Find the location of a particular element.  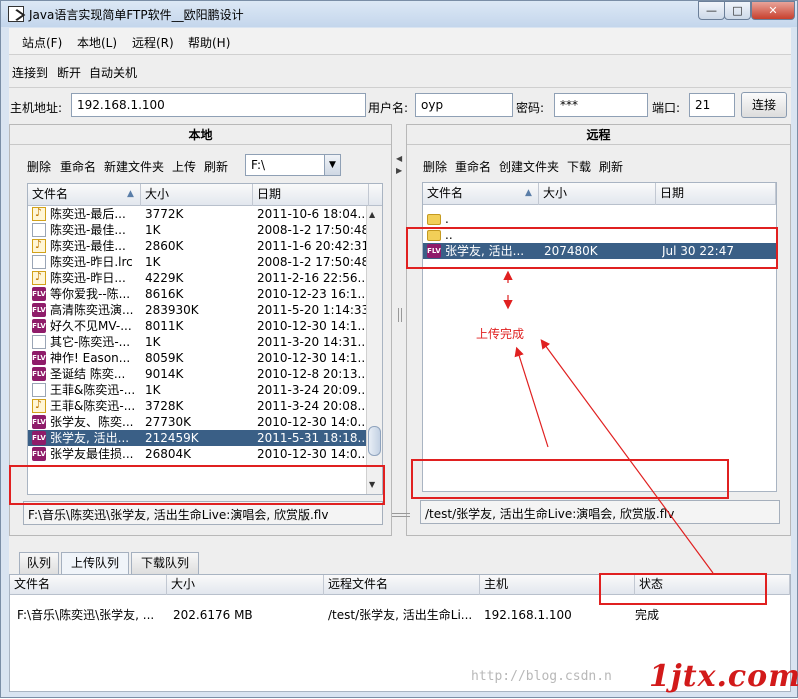

auto-shutdown-button: 自动关机 is located at coordinates (113, 72).